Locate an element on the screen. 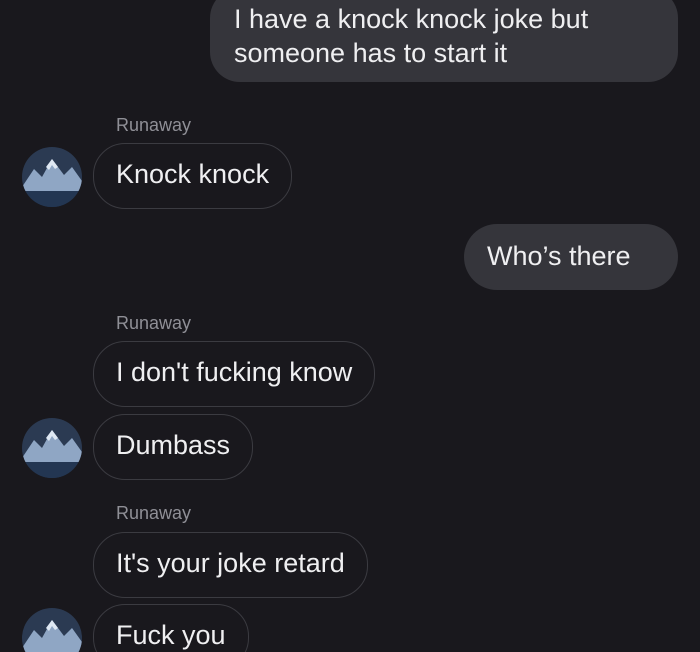  outgoing-message-bubble: Who’s there is located at coordinates (571, 257).